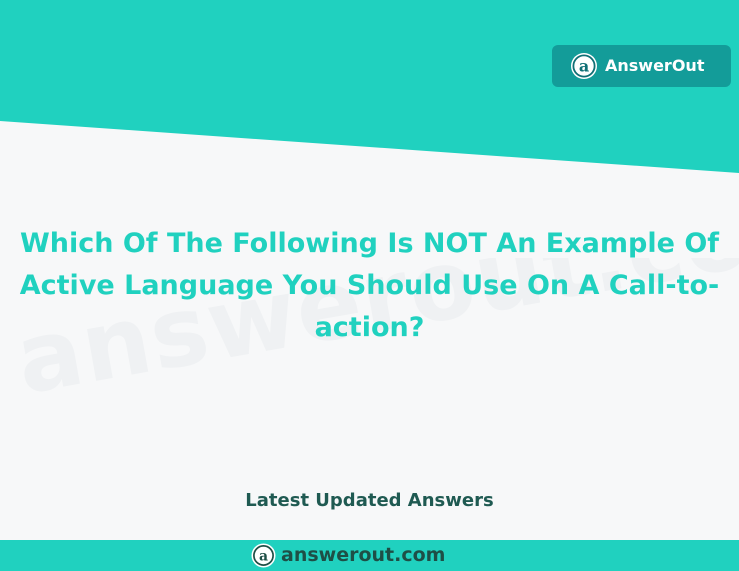 Image resolution: width=739 pixels, height=571 pixels. I want to click on brand-name: AnswerOut, so click(655, 65).